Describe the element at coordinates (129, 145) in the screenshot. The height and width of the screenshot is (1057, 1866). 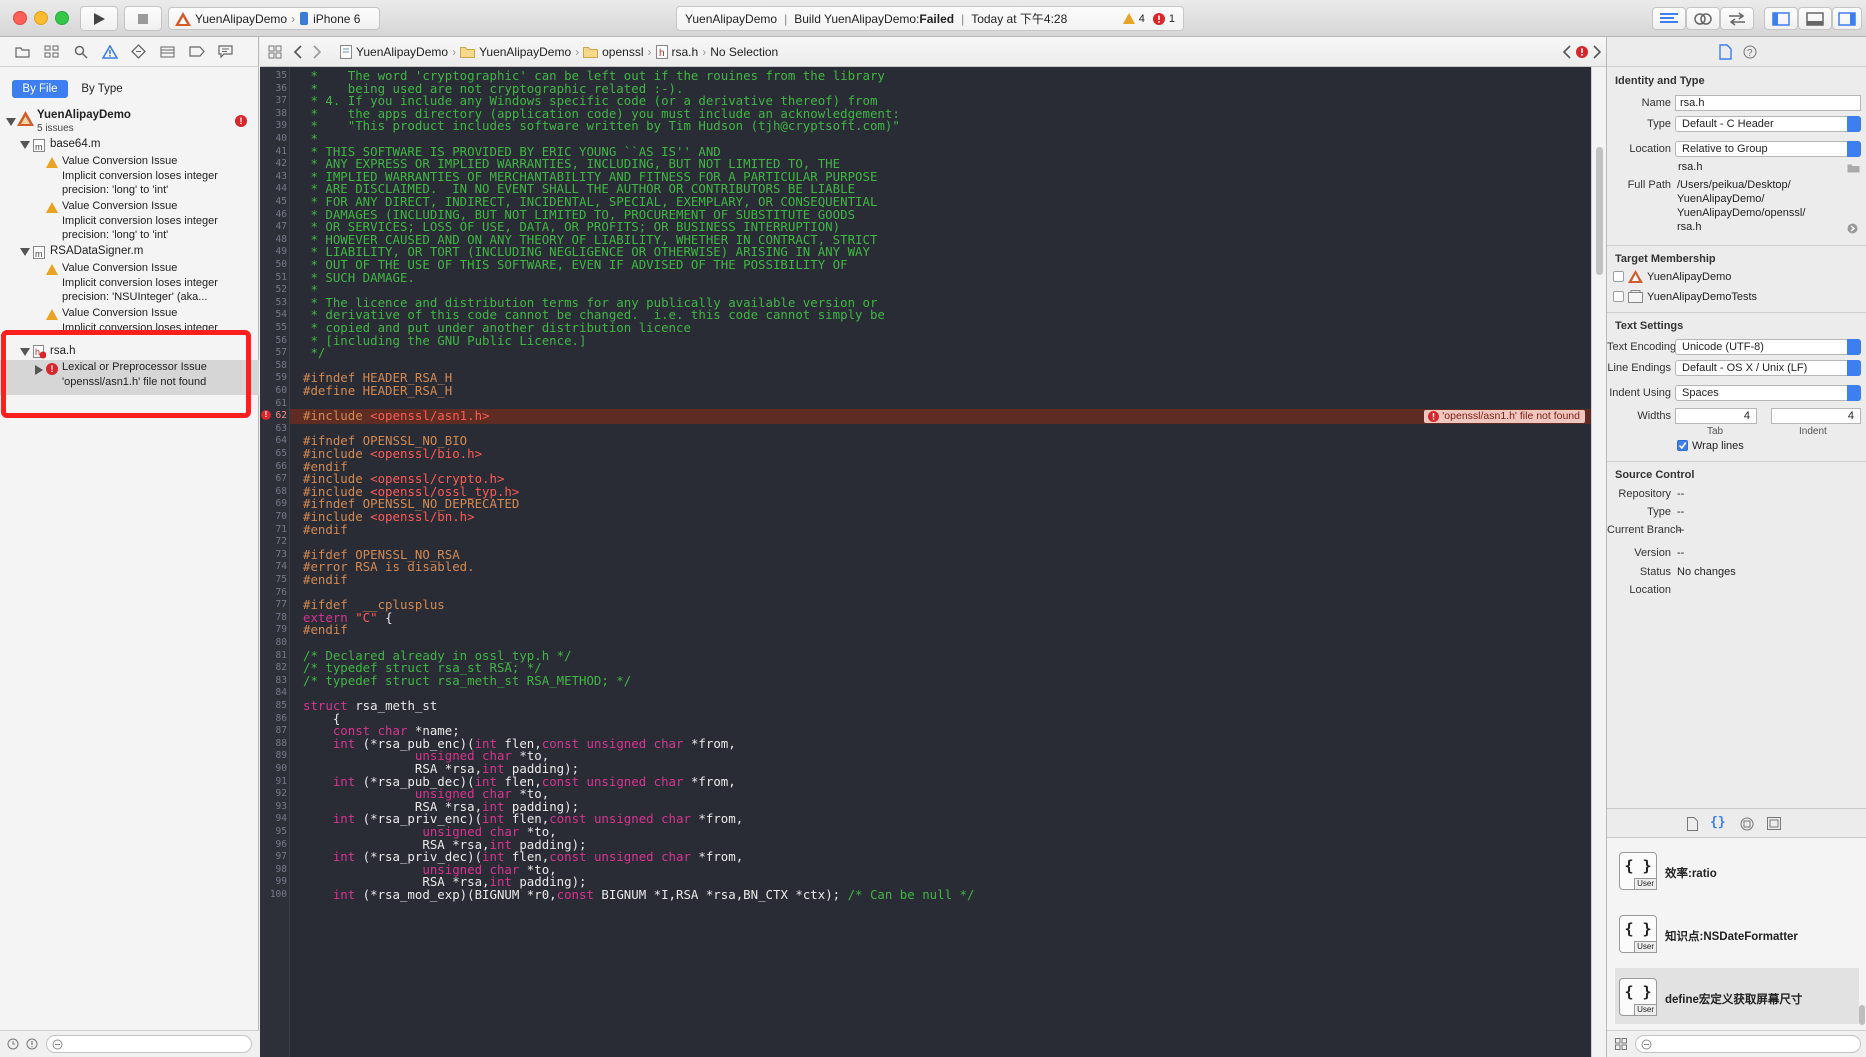
I see `file-row-base64: m base64.m` at that location.